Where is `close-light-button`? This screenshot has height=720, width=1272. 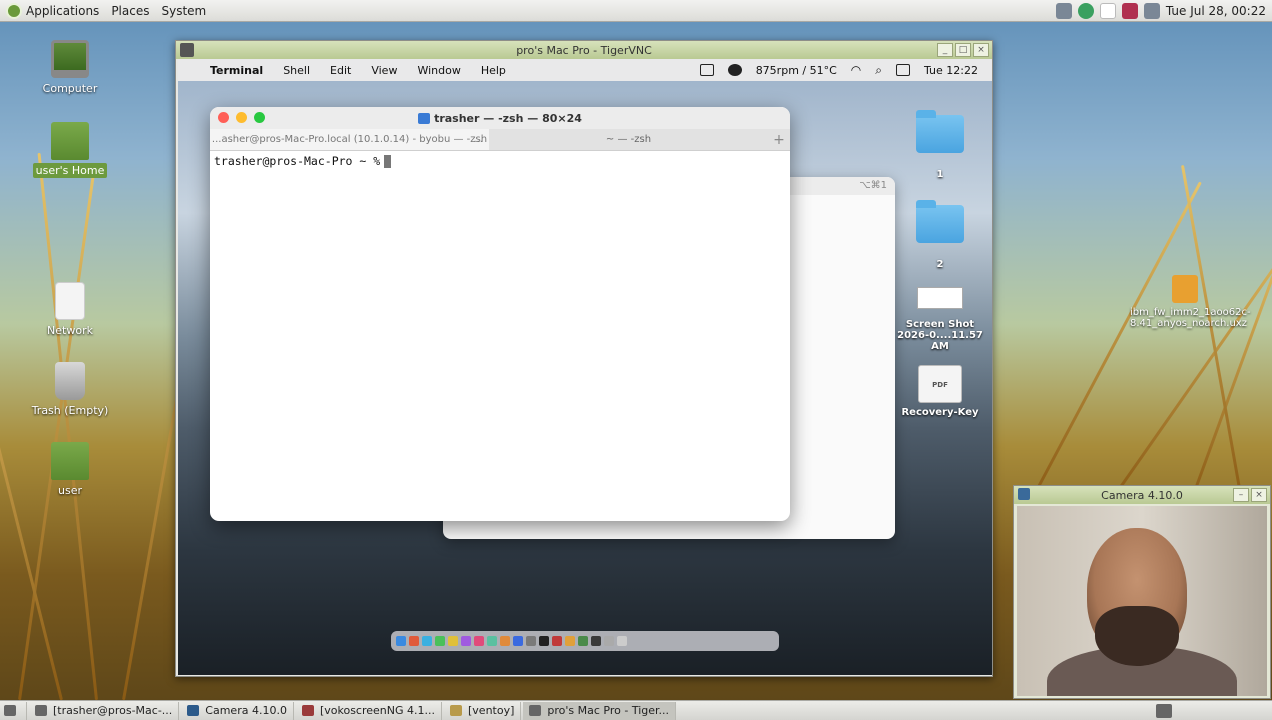 close-light-button is located at coordinates (223, 117).